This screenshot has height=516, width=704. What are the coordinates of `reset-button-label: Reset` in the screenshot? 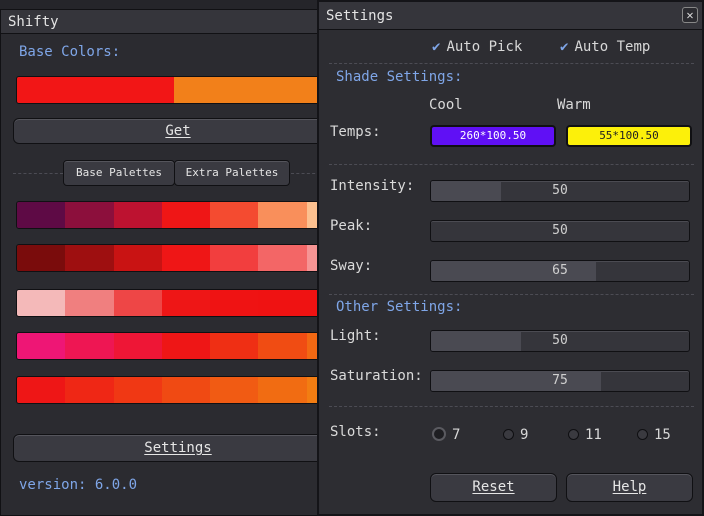 It's located at (493, 487).